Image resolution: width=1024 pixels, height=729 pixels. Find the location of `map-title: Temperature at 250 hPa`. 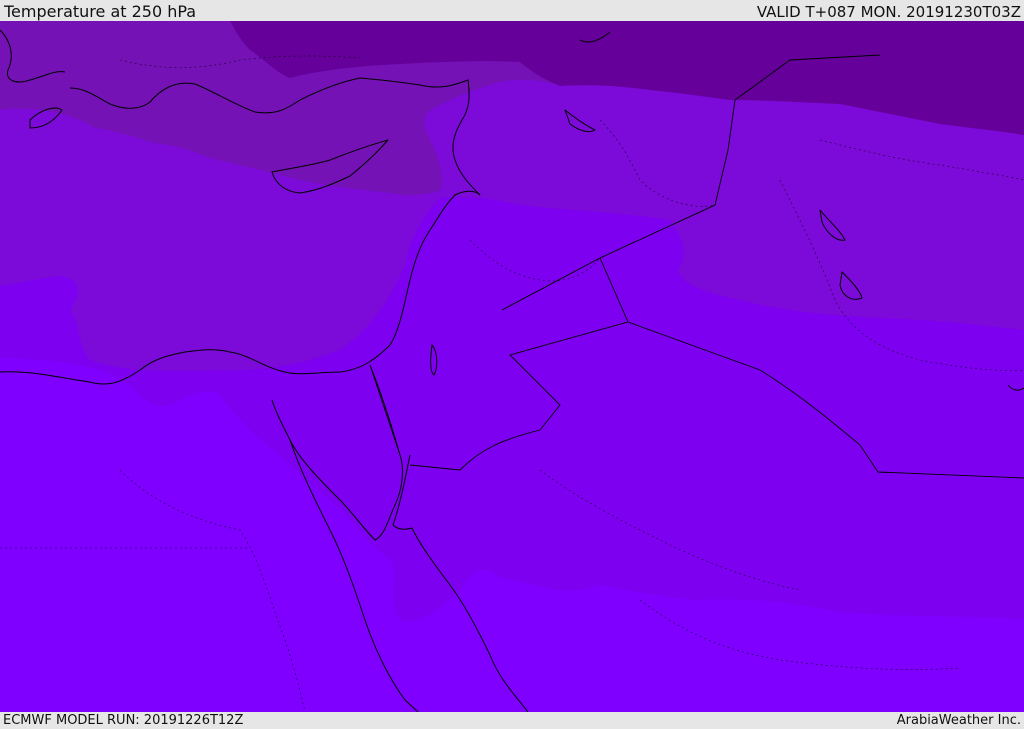

map-title: Temperature at 250 hPa is located at coordinates (100, 11).